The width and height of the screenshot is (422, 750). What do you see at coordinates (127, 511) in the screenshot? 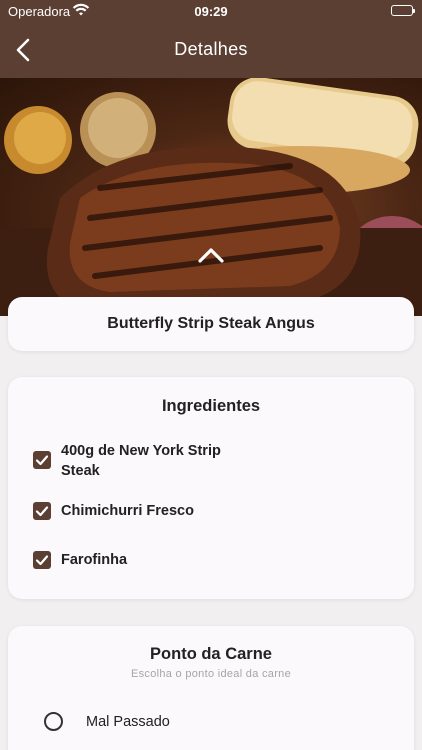
I see `ingredient-label: Chimichurri Fresco` at bounding box center [127, 511].